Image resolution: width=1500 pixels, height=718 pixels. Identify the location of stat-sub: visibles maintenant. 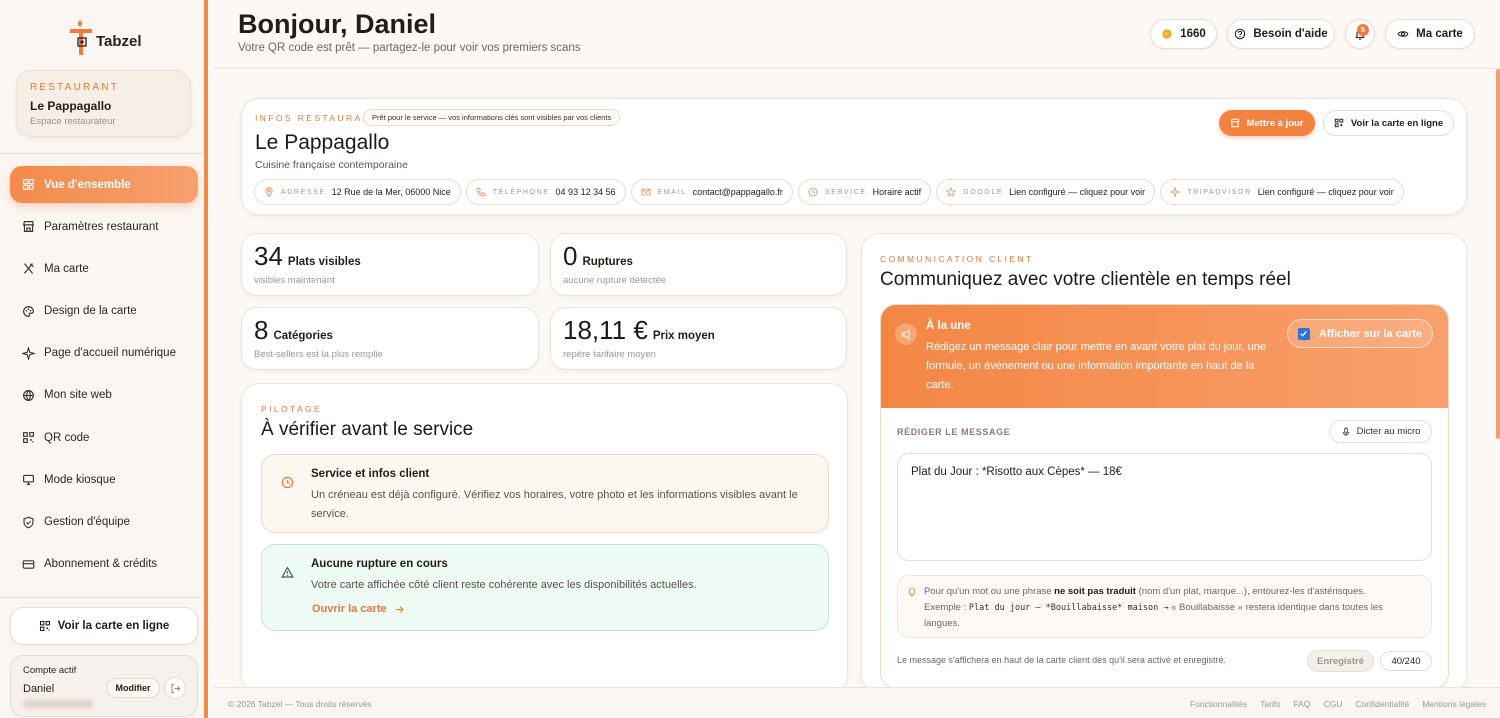
(294, 280).